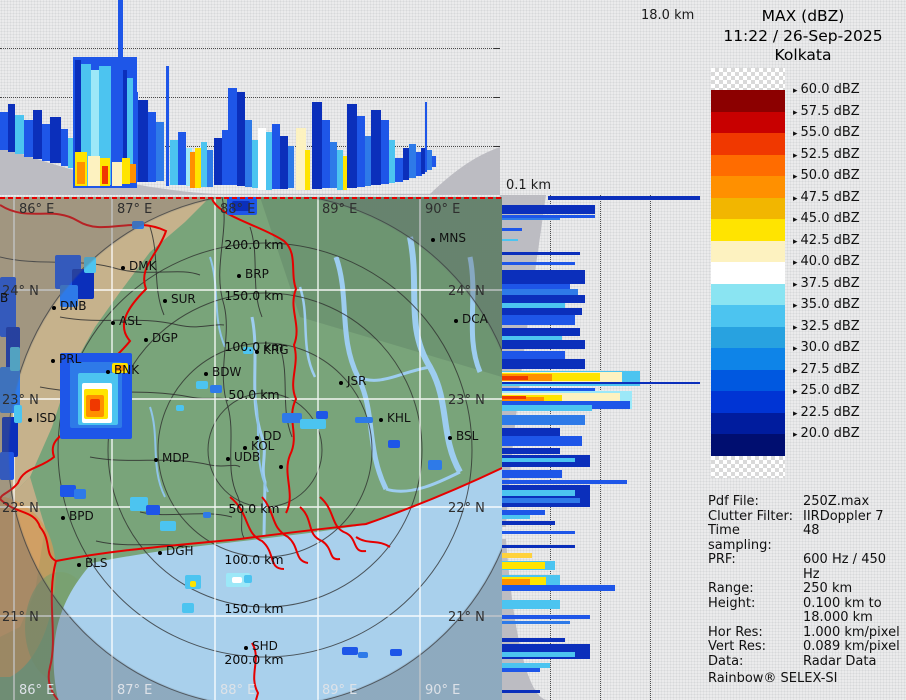 The image size is (906, 700). I want to click on meta-value: 1.000 km/pixel, so click(851, 632).